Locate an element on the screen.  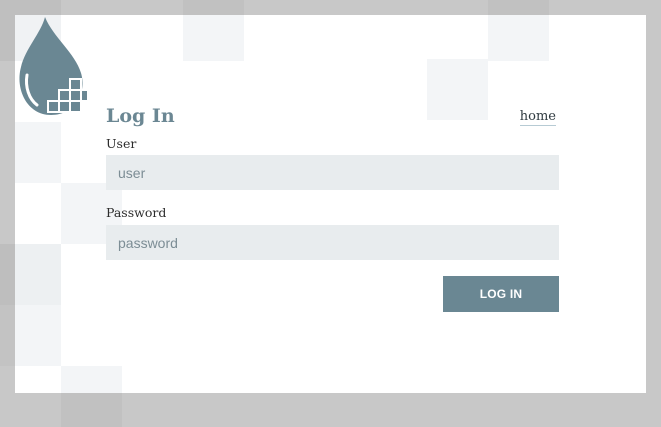
droplet-logo-icon is located at coordinates (53, 66).